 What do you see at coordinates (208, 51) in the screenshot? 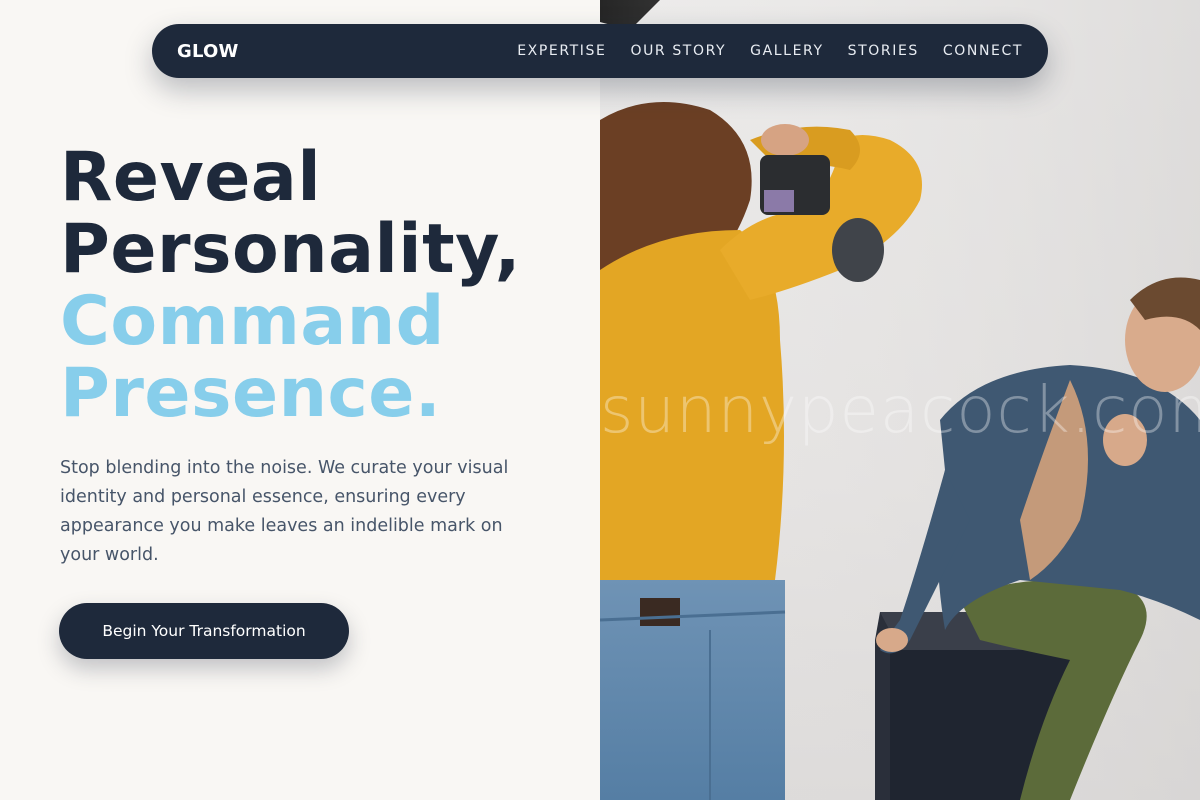
I see `logo: GLOW` at bounding box center [208, 51].